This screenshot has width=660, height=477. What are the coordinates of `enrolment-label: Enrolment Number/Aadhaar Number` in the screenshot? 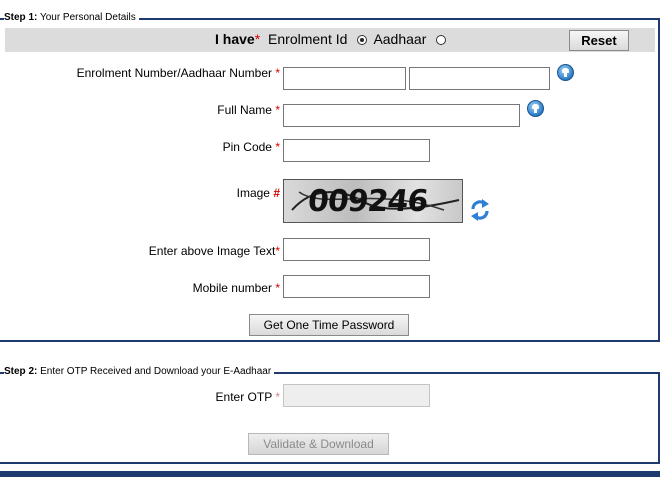 It's located at (174, 73).